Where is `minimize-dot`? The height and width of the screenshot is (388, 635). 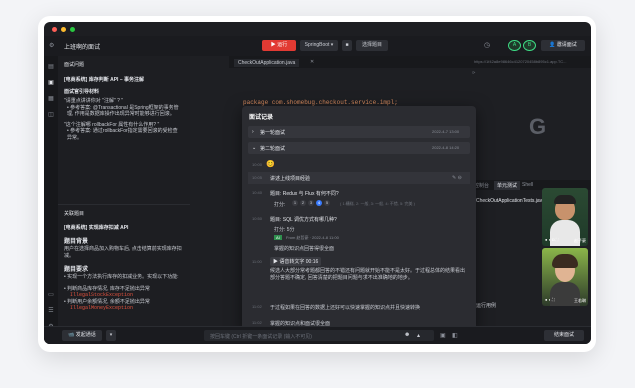 minimize-dot is located at coordinates (63, 29).